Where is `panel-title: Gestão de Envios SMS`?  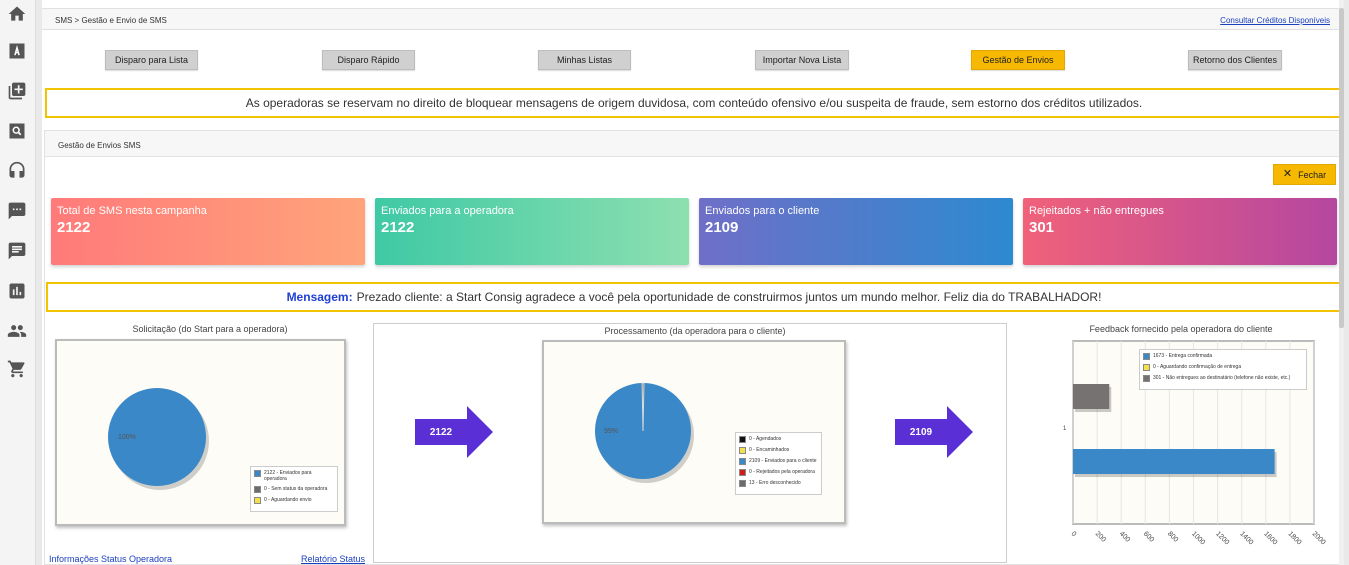 panel-title: Gestão de Envios SMS is located at coordinates (99, 145).